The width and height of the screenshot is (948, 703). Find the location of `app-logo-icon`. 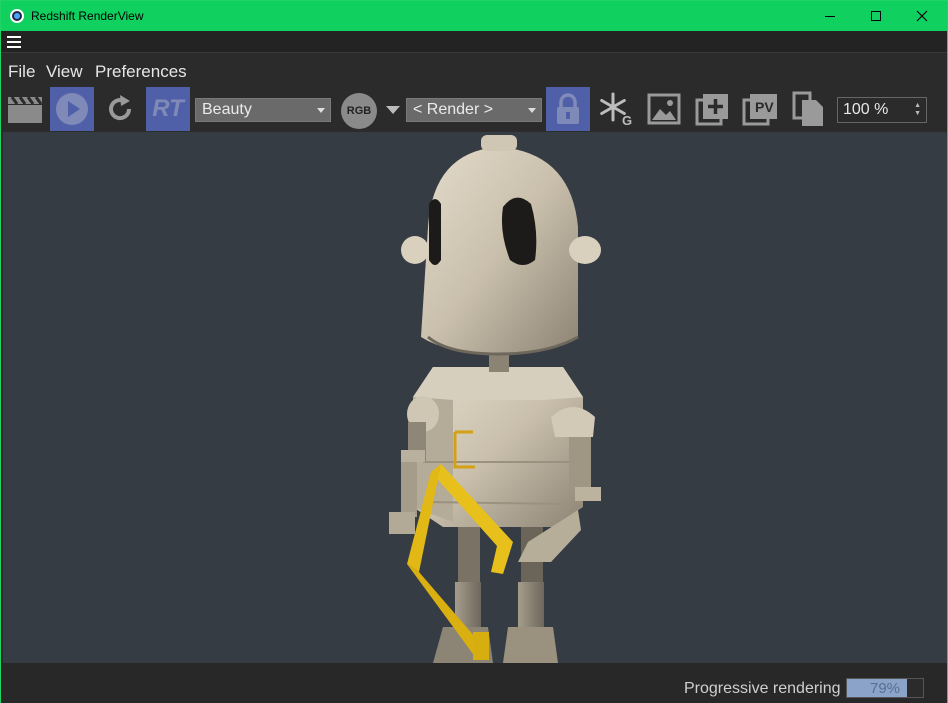

app-logo-icon is located at coordinates (17, 16).